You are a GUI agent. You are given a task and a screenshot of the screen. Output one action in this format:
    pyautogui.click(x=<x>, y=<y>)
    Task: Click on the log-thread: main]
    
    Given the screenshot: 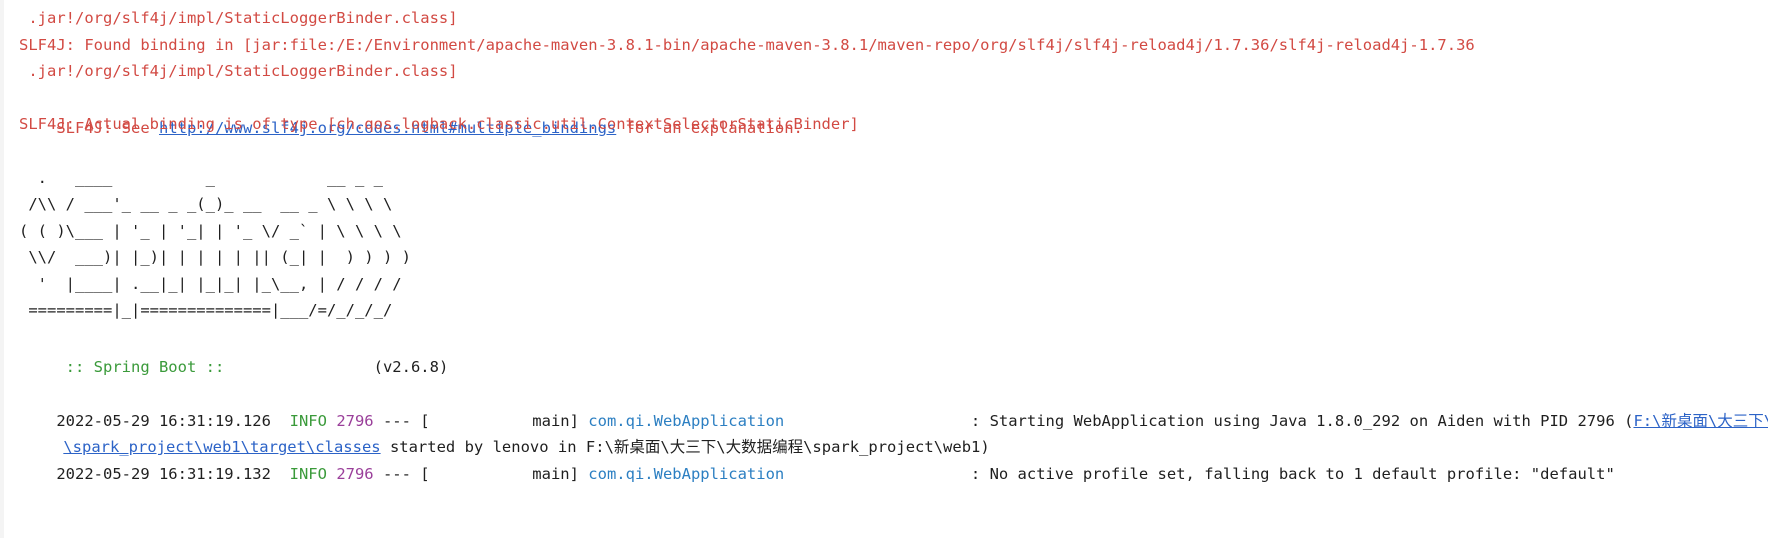 What is the action you would take?
    pyautogui.click(x=504, y=474)
    